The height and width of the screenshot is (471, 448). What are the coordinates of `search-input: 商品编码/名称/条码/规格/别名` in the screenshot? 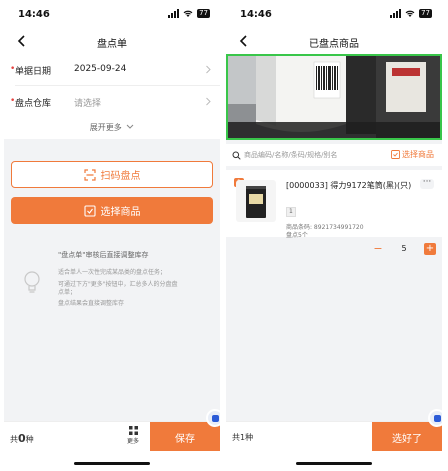 It's located at (303, 155).